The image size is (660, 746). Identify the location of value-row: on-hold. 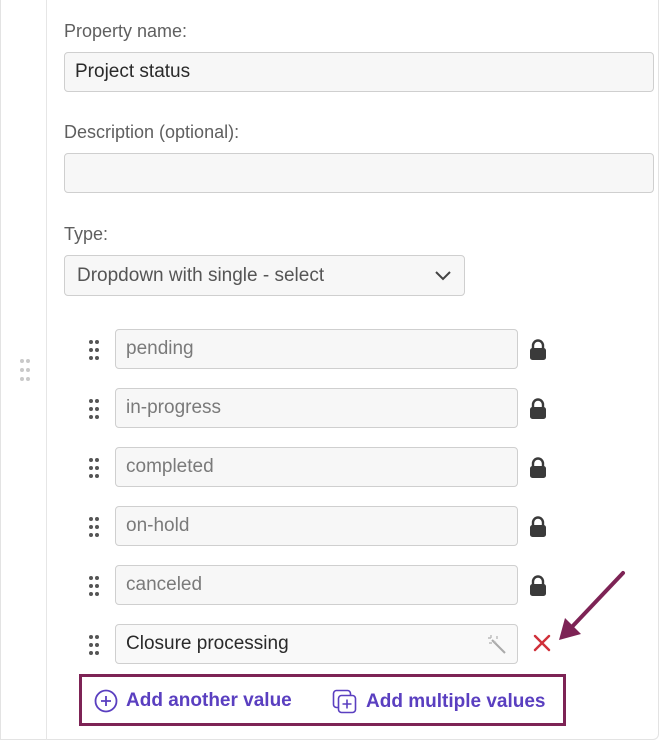
(319, 527).